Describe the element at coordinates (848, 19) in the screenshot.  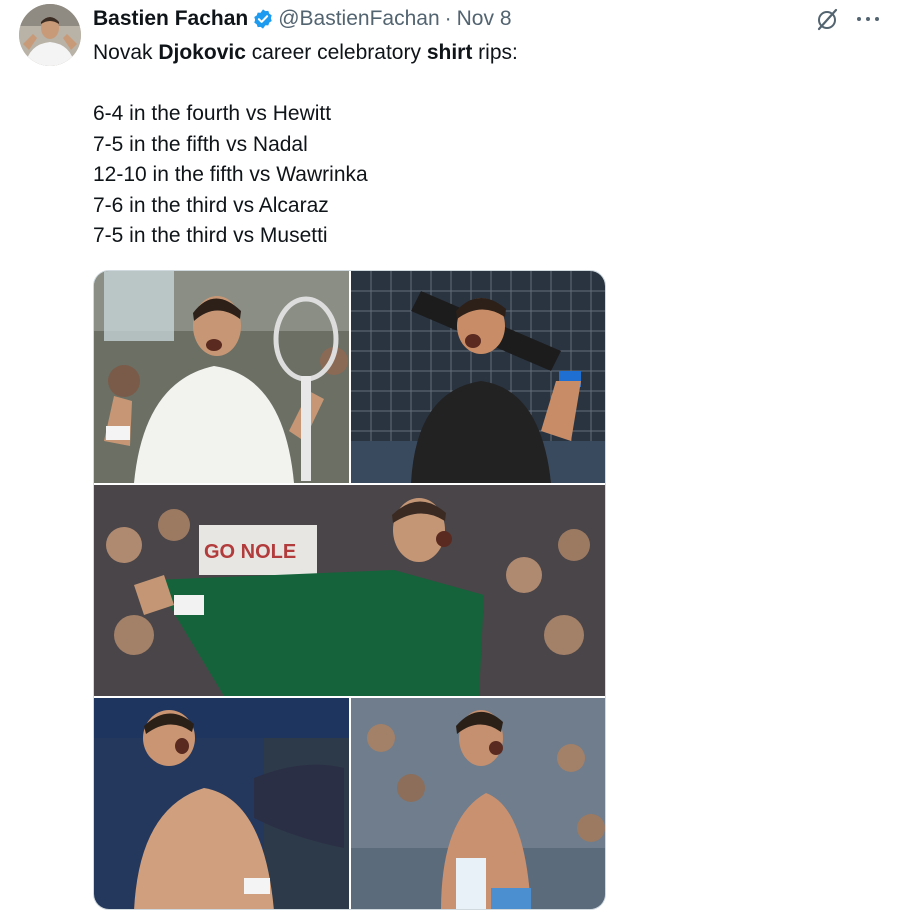
I see `tweet-actions` at that location.